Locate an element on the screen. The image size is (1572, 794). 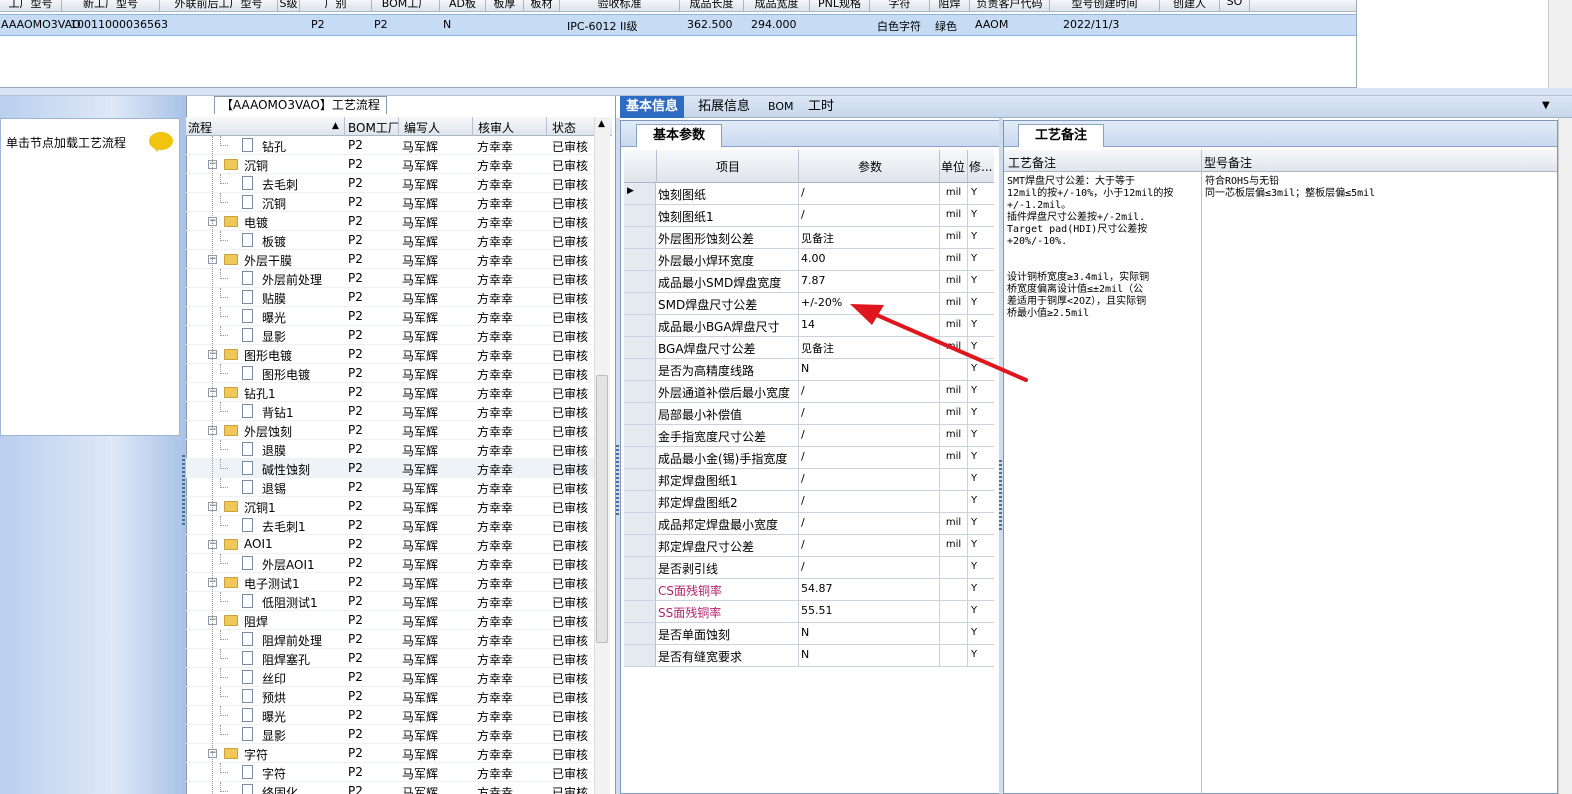
param-row: 成品最小BGA焊盘尺寸 14 mil Y is located at coordinates (809, 326).